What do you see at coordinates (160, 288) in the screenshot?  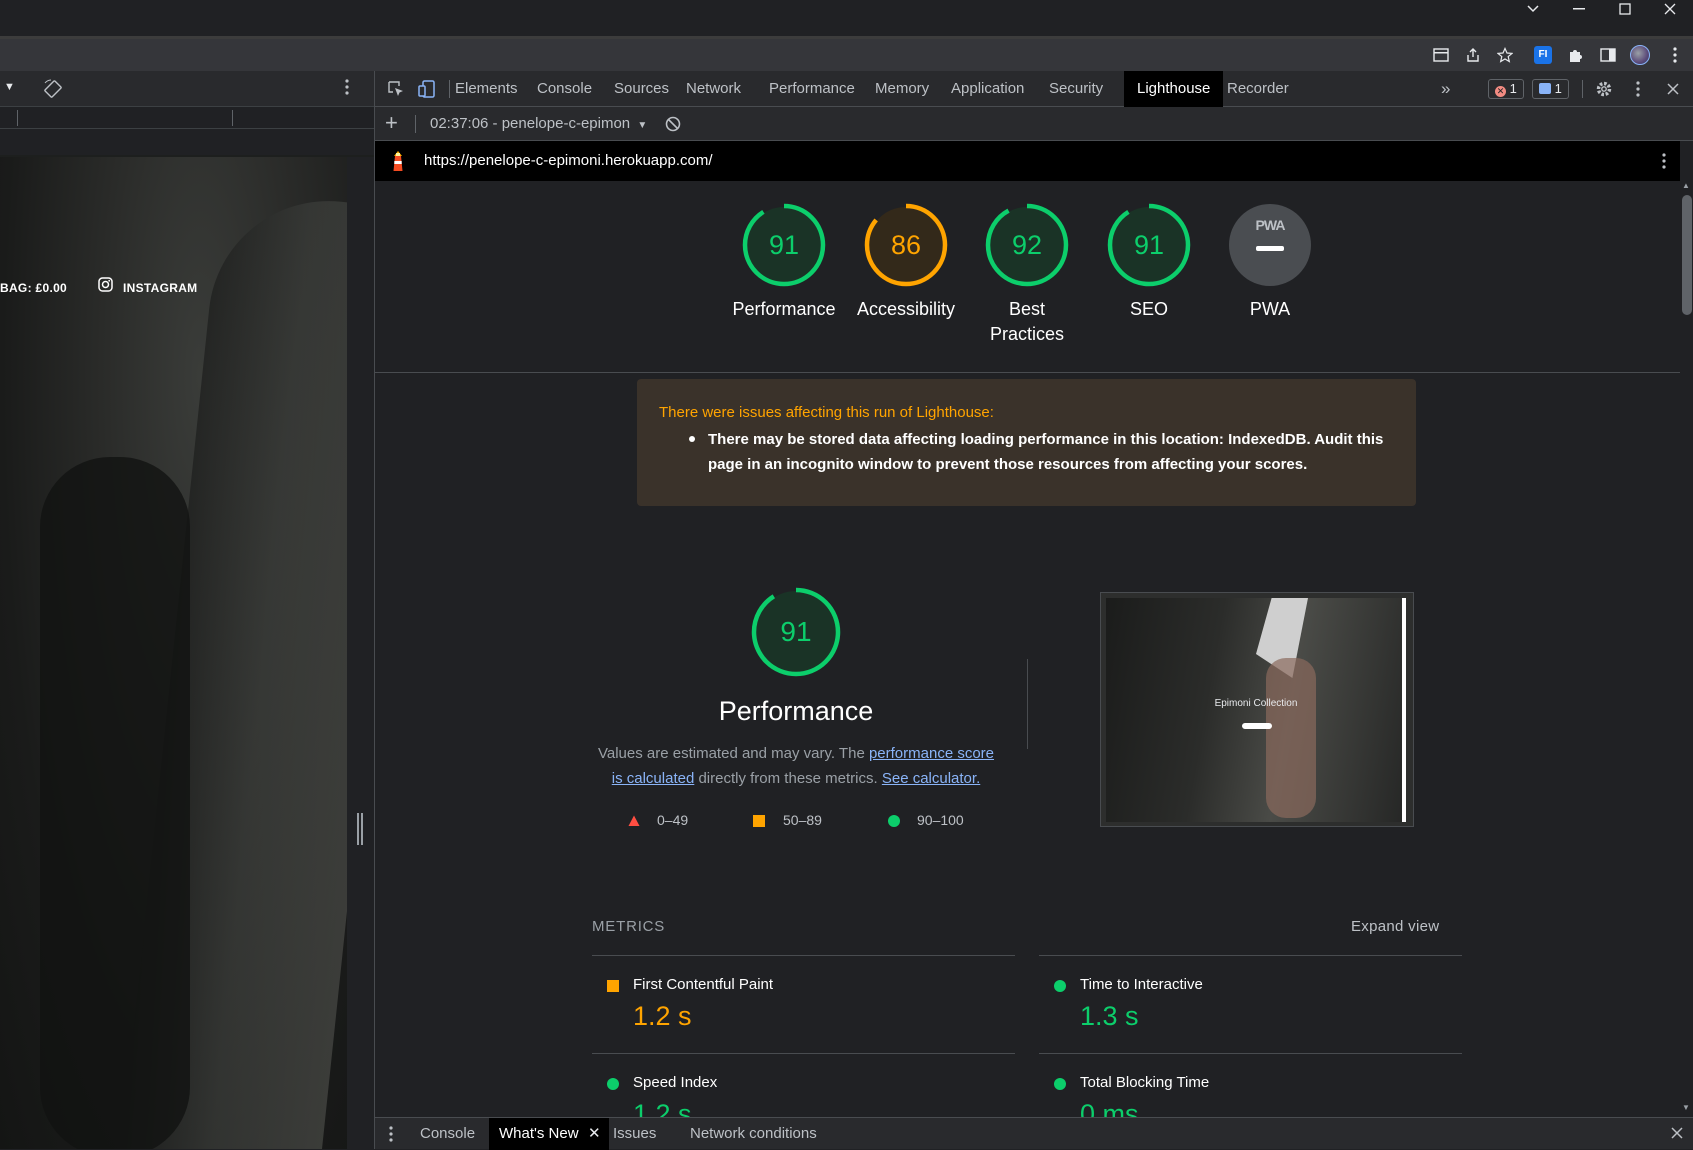 I see `instagram-link: INSTAGRAM` at bounding box center [160, 288].